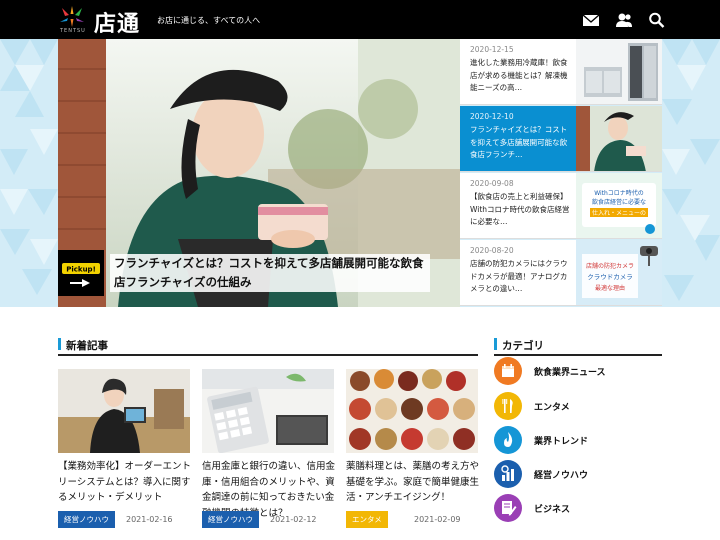 The image size is (720, 540). What do you see at coordinates (293, 519) in the screenshot?
I see `article-date: 2021-02-12` at bounding box center [293, 519].